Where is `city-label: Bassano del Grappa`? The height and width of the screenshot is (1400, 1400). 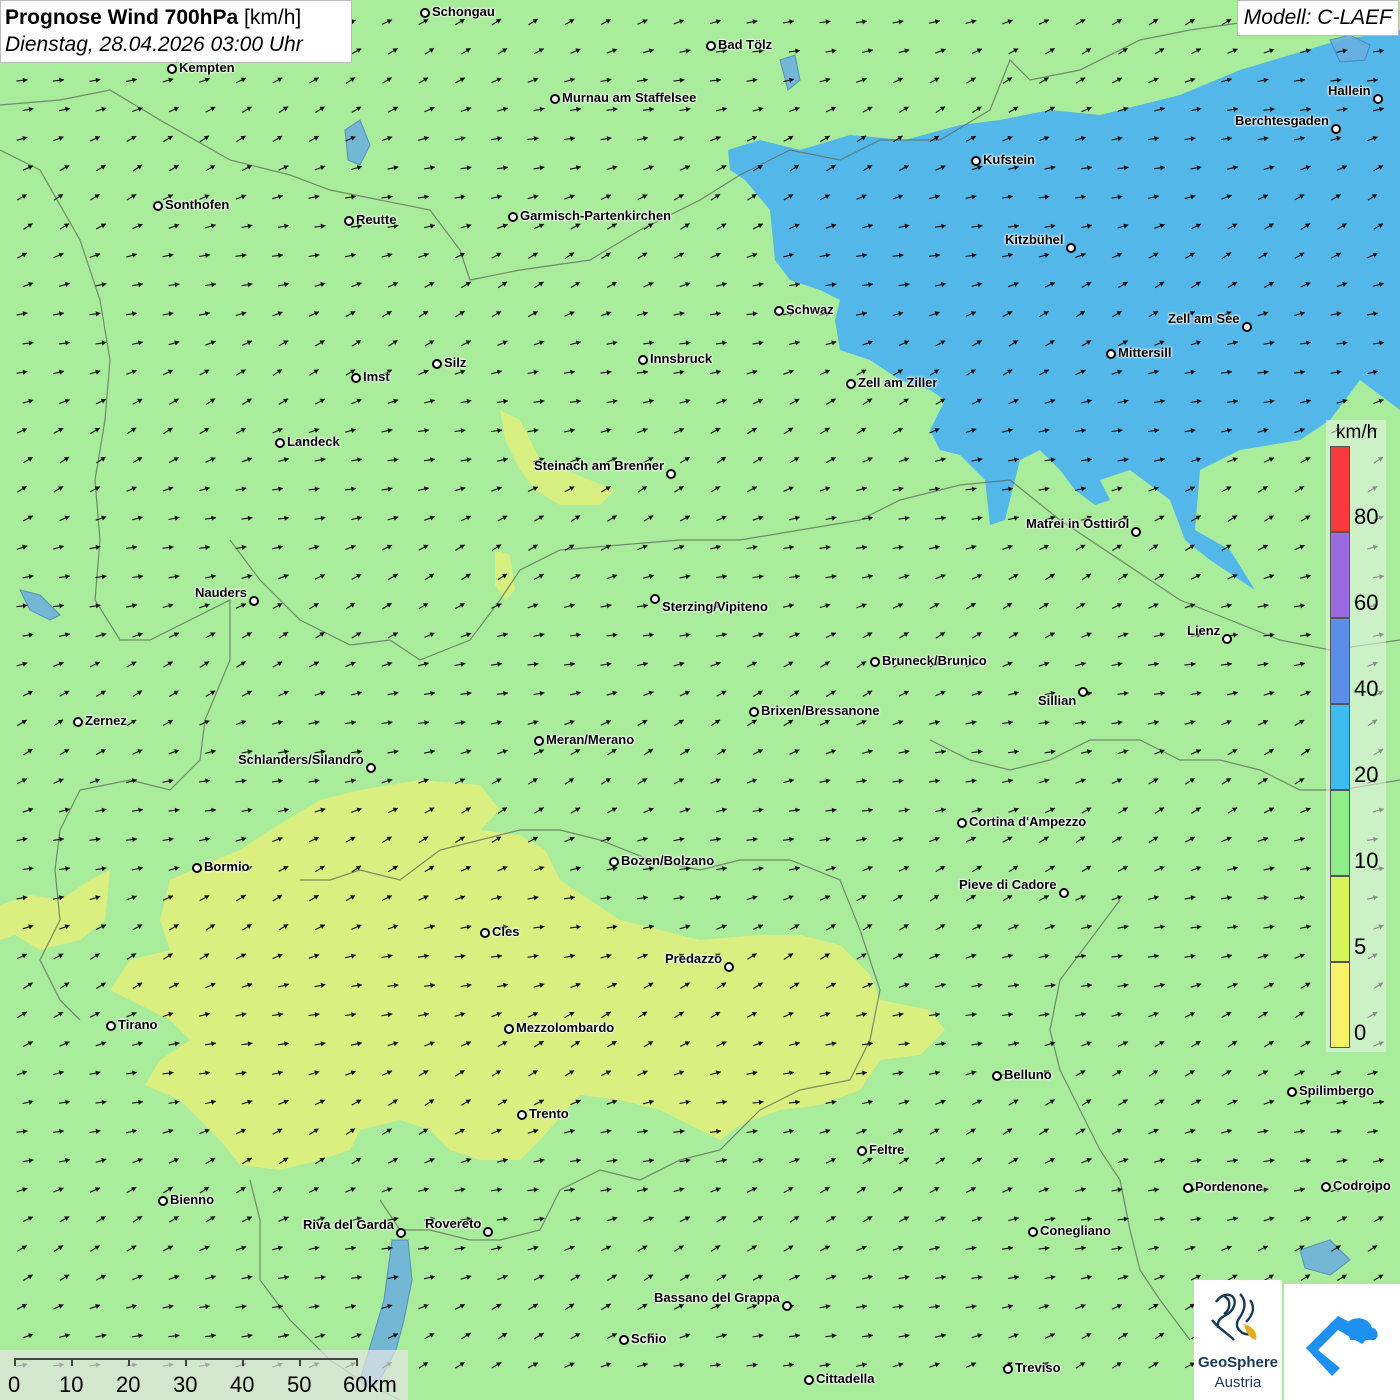
city-label: Bassano del Grappa is located at coordinates (717, 1297).